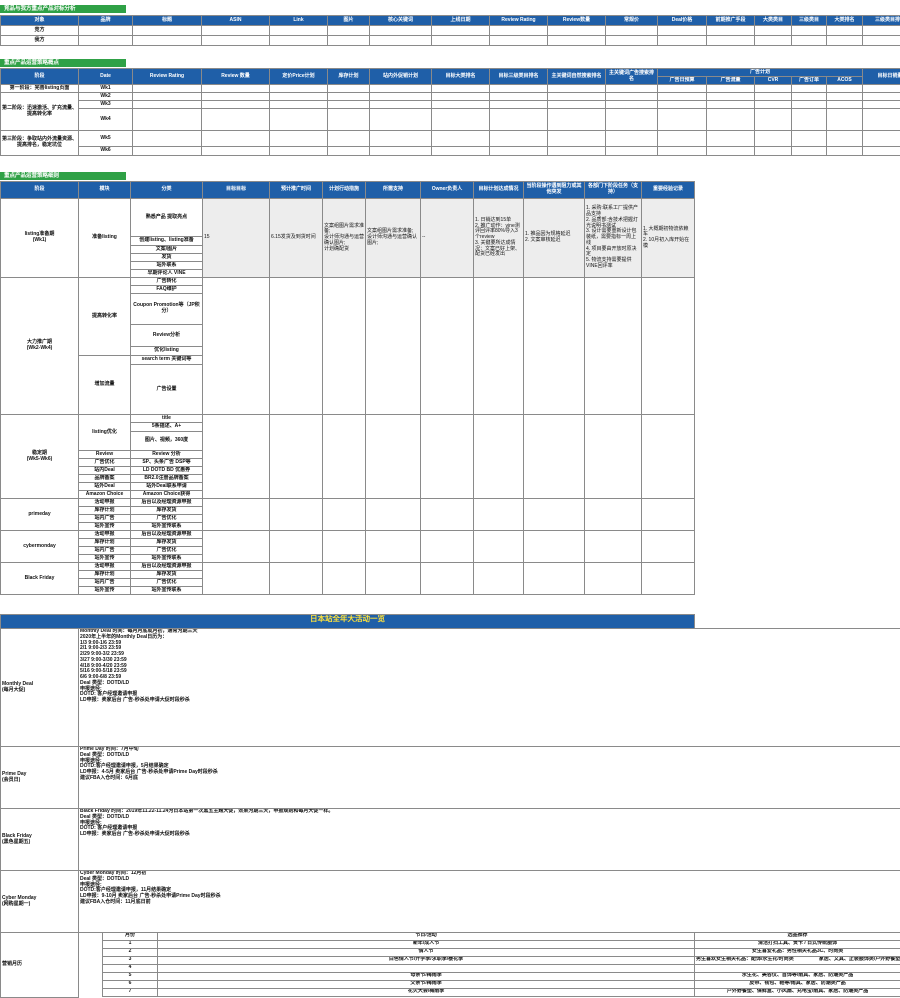 Image resolution: width=900 pixels, height=998 pixels. I want to click on table-row: 我方, so click(450, 41).